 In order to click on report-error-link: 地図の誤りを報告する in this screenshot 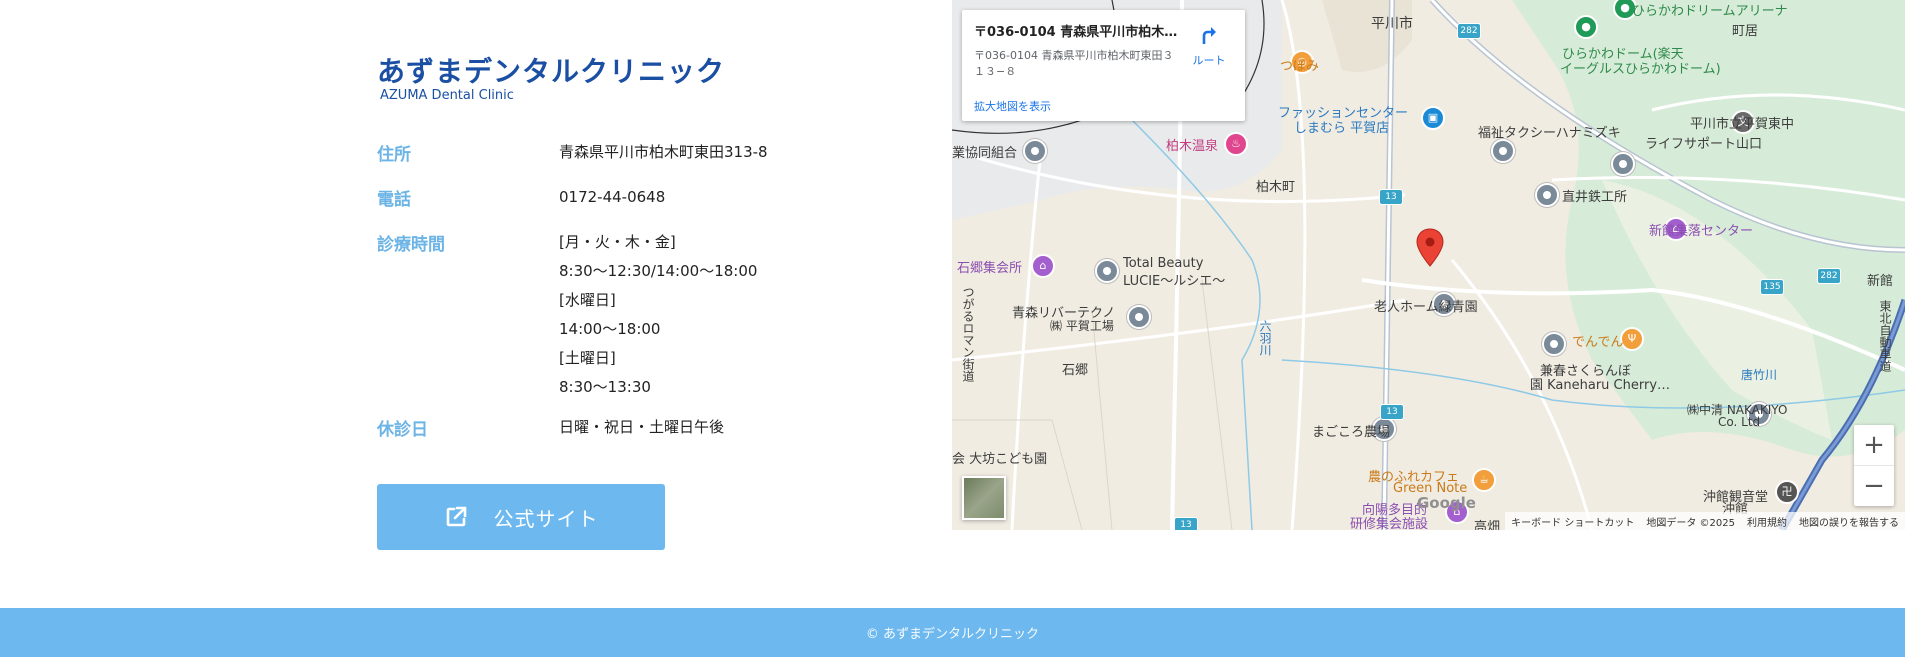, I will do `click(1849, 521)`.